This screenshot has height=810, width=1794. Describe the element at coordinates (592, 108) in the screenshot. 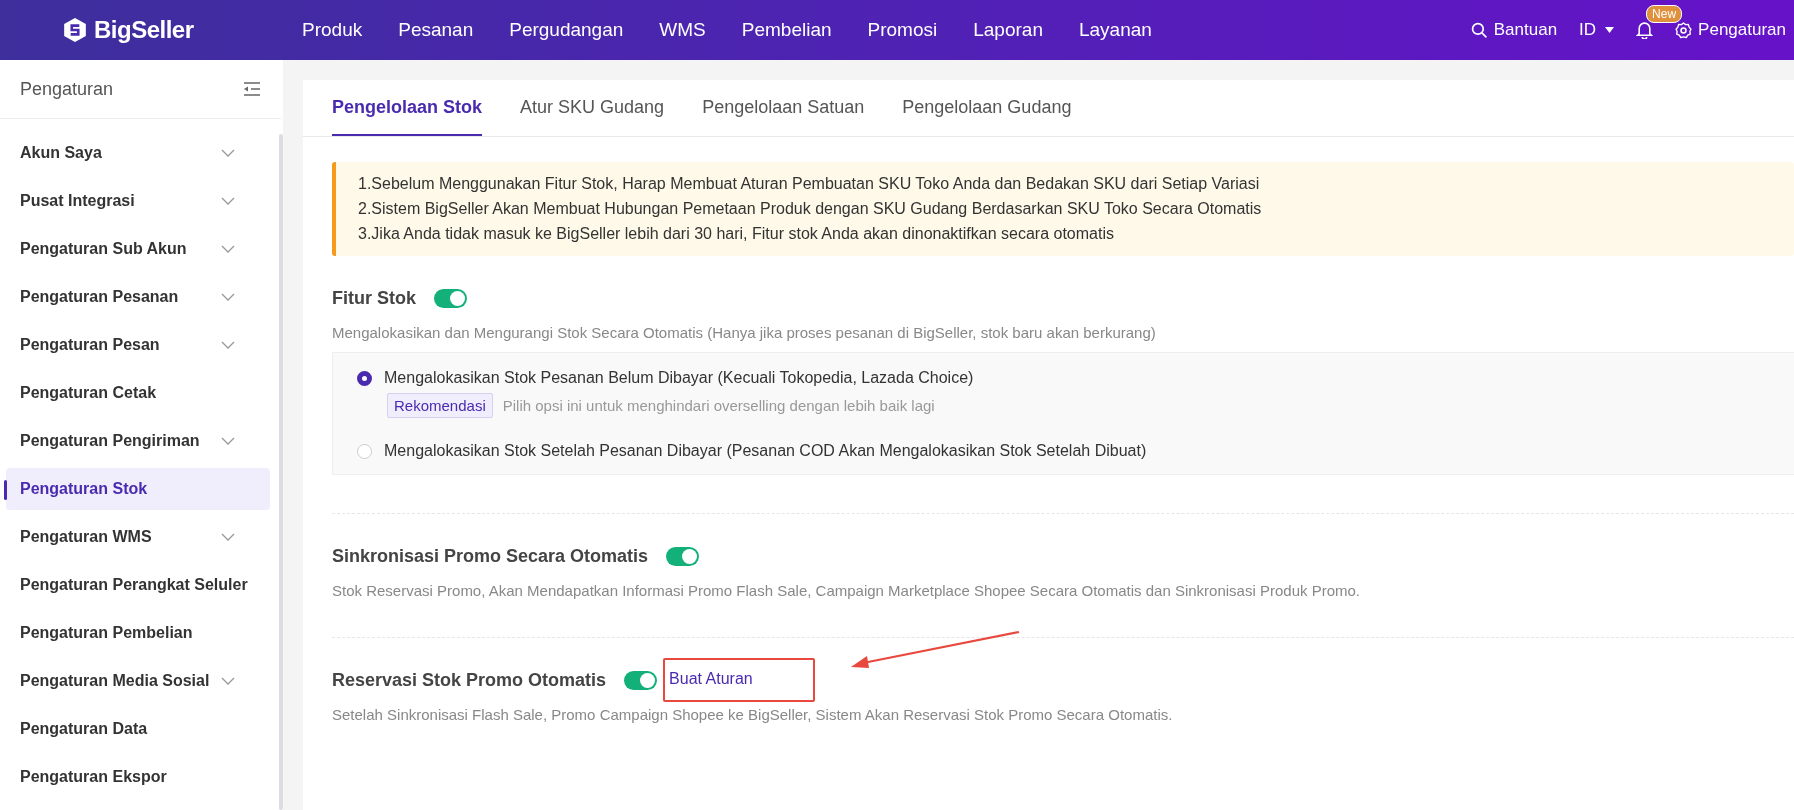

I see `tab: Atur SKU Gudang` at that location.